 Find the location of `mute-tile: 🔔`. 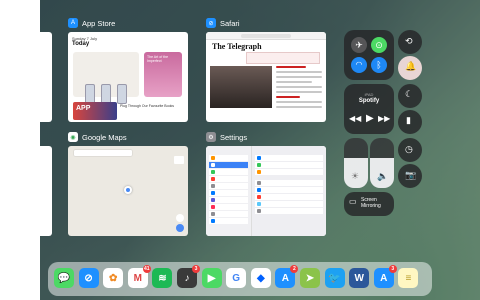

mute-tile: 🔔 is located at coordinates (410, 68).